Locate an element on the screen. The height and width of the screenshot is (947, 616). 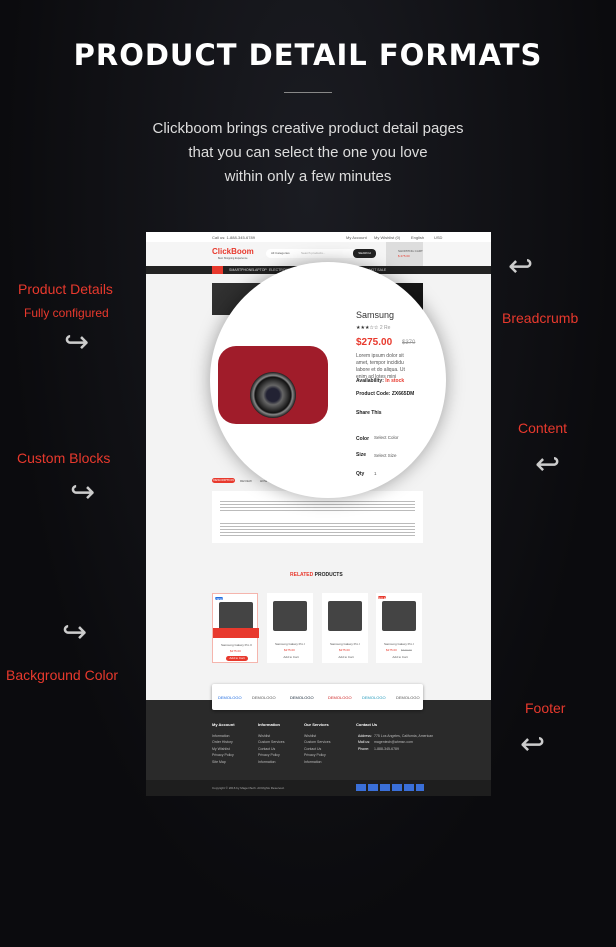
size-label: Size is located at coordinates (361, 455).